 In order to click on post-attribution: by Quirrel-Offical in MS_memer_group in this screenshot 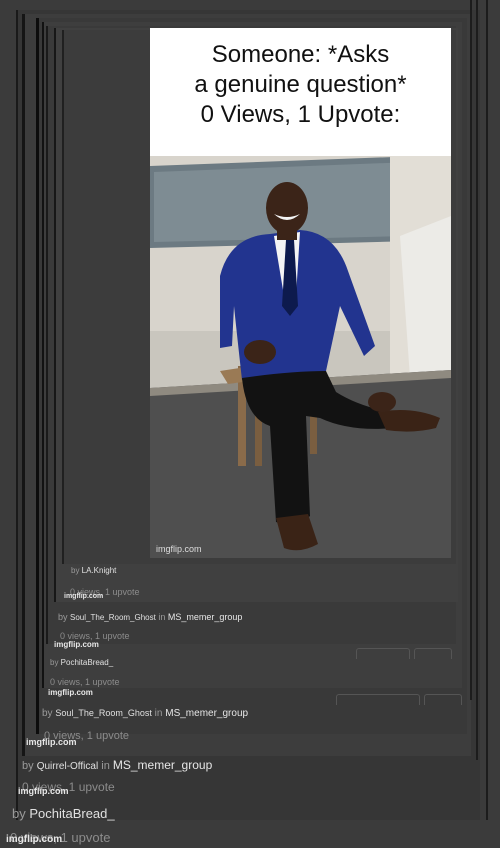, I will do `click(117, 765)`.